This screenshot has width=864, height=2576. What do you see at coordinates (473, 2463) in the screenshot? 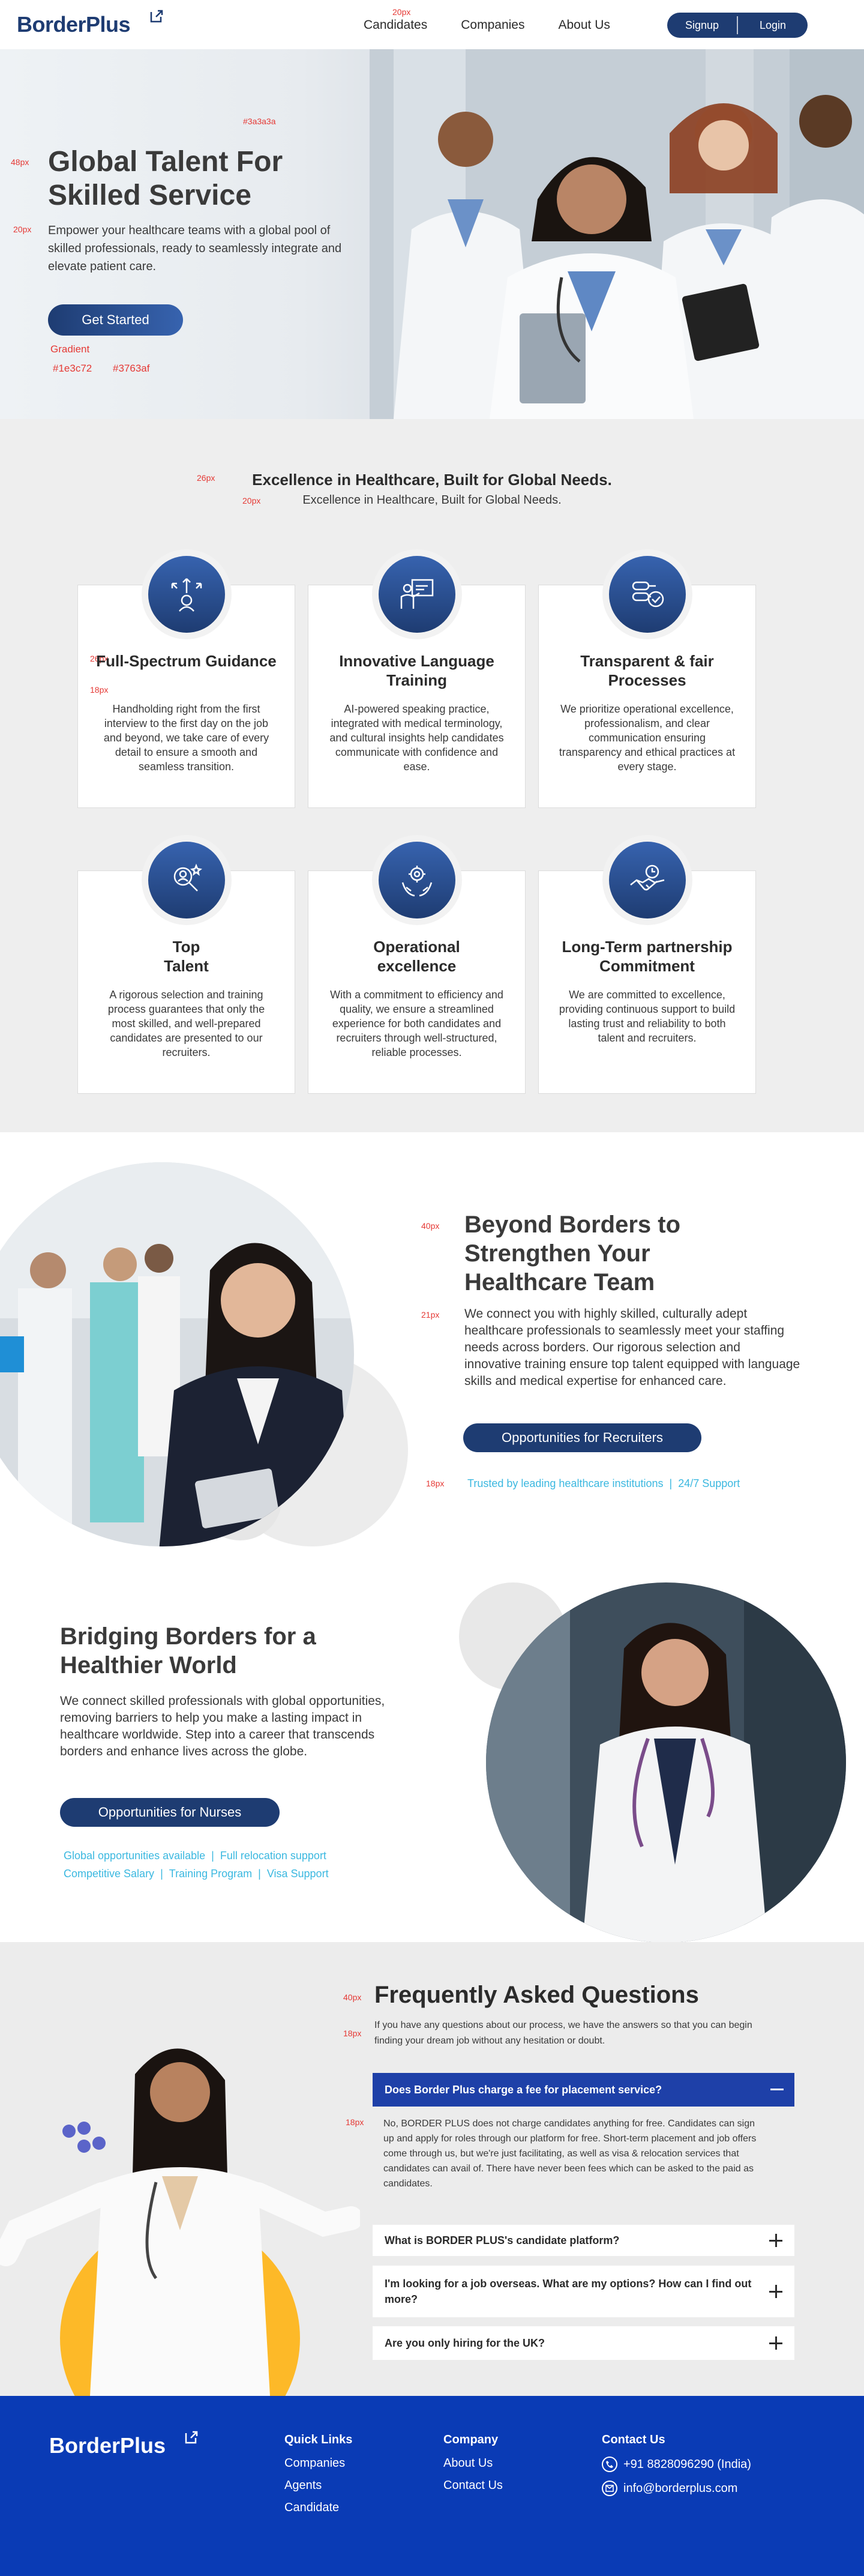
I see `footer-link: About Us` at bounding box center [473, 2463].